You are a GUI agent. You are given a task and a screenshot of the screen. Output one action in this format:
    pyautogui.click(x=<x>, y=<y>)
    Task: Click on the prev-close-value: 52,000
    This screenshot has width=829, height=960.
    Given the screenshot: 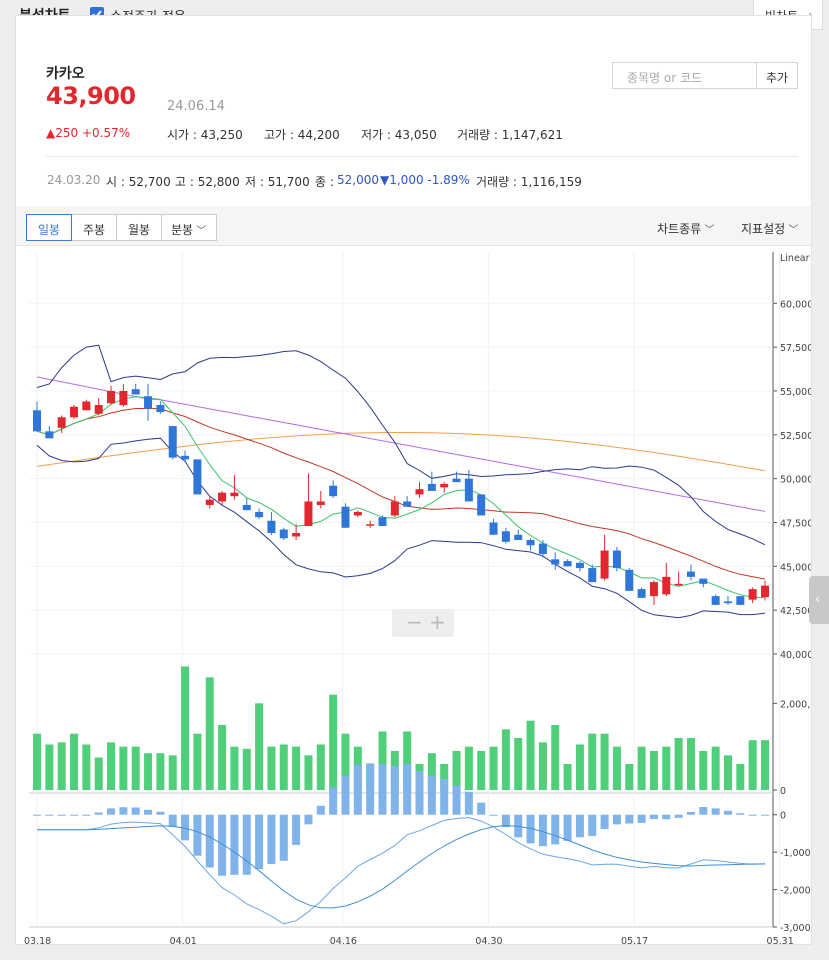 What is the action you would take?
    pyautogui.click(x=358, y=180)
    